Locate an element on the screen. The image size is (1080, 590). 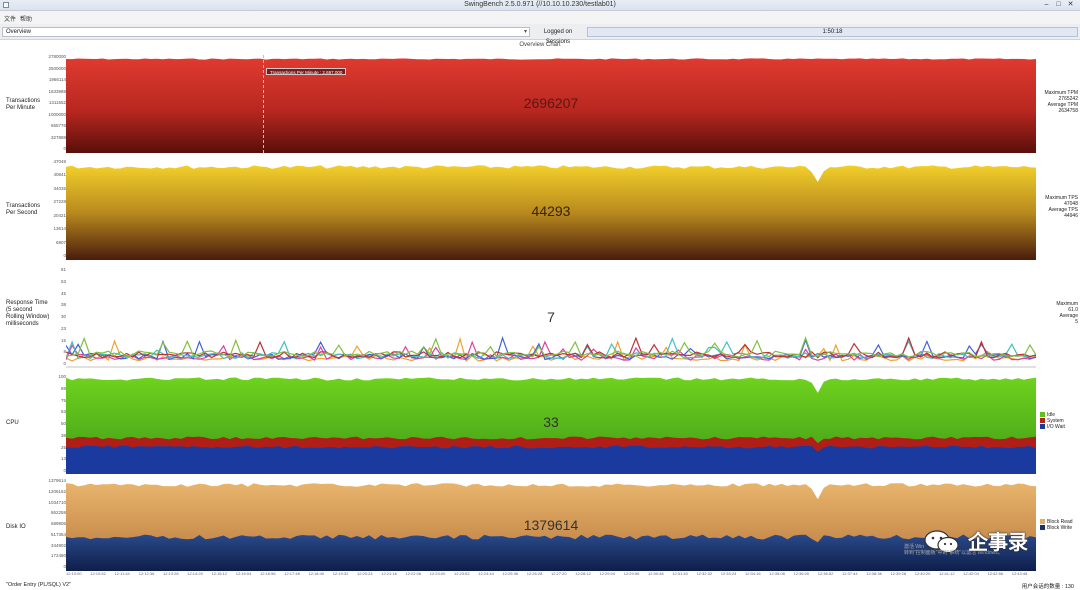
cpu-legend: Idle System I/O Wait is located at coordinates (1052, 421).